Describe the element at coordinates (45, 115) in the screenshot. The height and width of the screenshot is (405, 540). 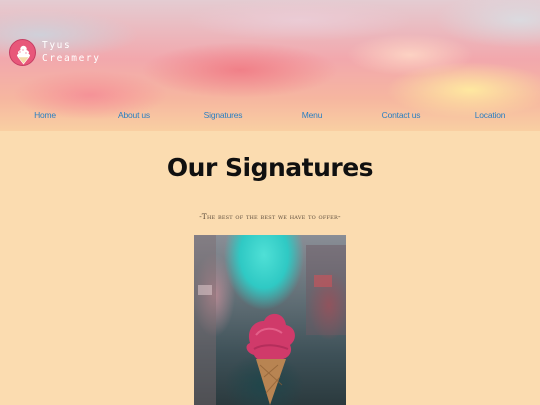
I see `nav-home: Home` at that location.